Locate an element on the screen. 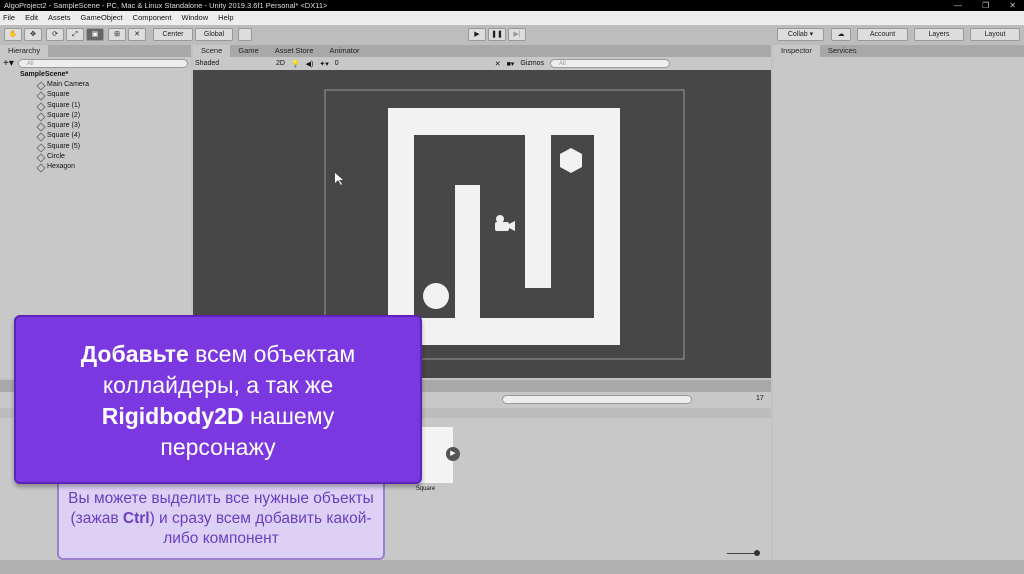 The image size is (1024, 574). tab-animator: Animator is located at coordinates (345, 51).